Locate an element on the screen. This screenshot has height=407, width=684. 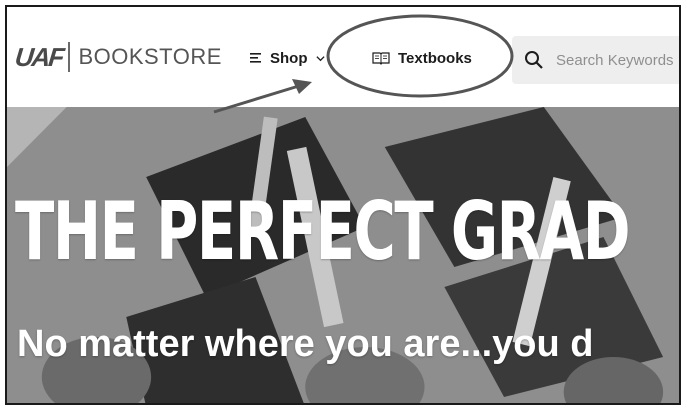
site-logo: UAF BOOKSTORE is located at coordinates (117, 57).